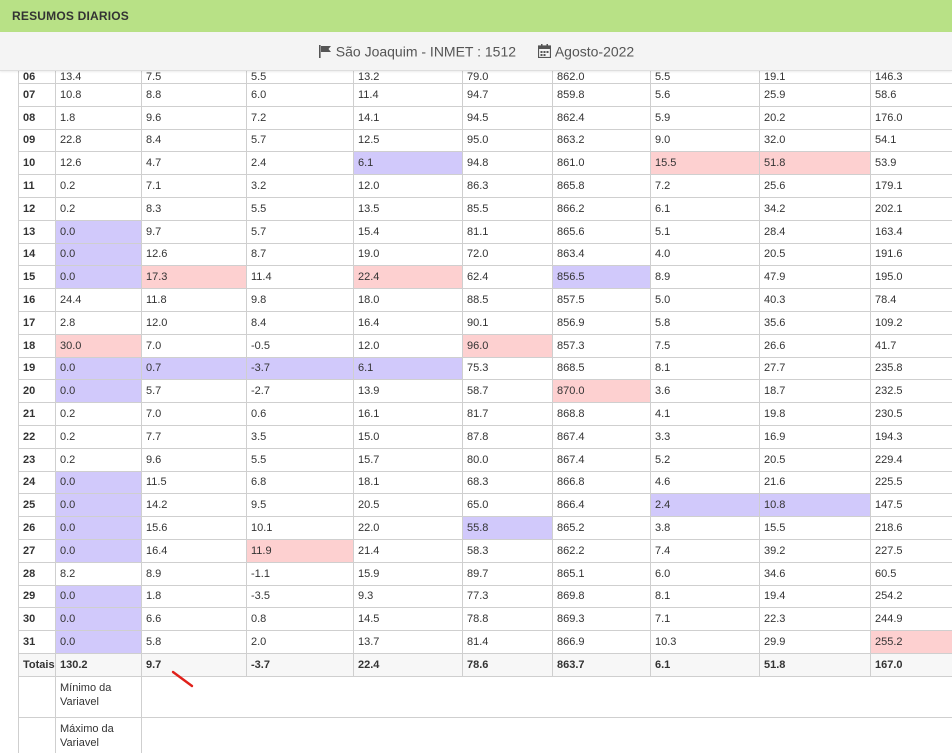 The height and width of the screenshot is (753, 952). I want to click on table-cell: 3.8, so click(705, 528).